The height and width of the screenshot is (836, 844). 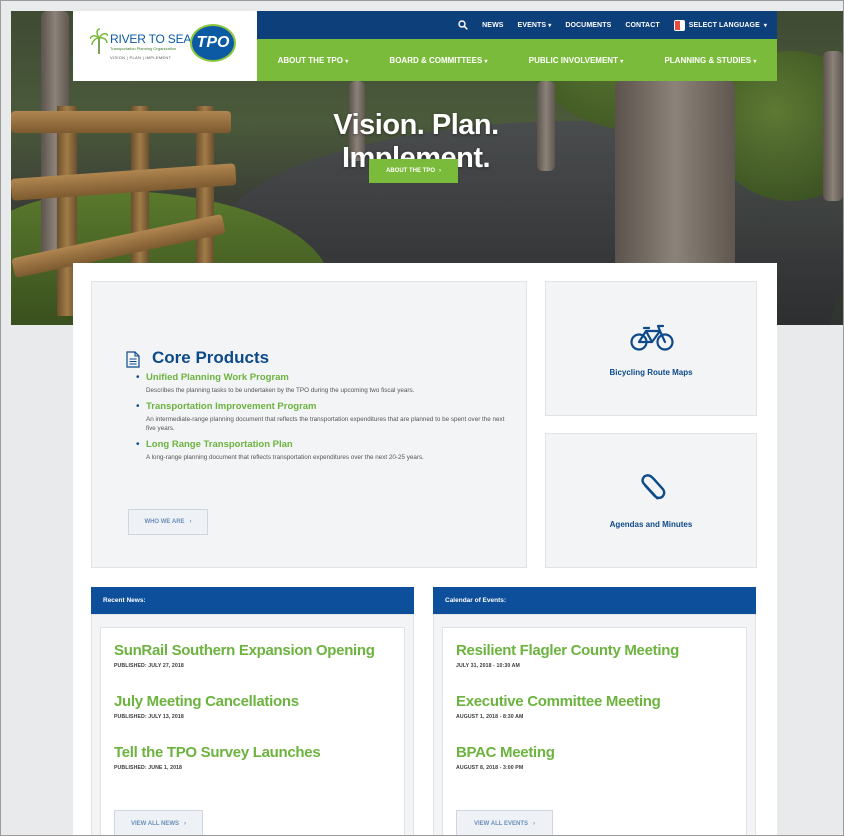 I want to click on nav-item-label: ABOUT THE TPO, so click(x=310, y=60).